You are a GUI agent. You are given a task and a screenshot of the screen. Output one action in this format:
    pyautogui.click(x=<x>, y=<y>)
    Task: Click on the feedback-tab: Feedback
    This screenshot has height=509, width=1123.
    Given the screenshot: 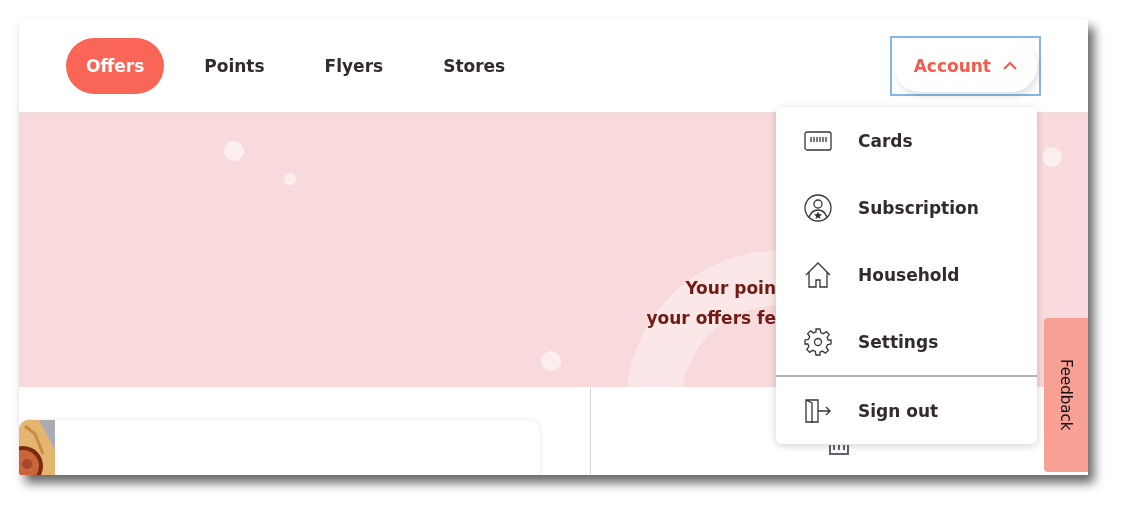 What is the action you would take?
    pyautogui.click(x=1066, y=395)
    